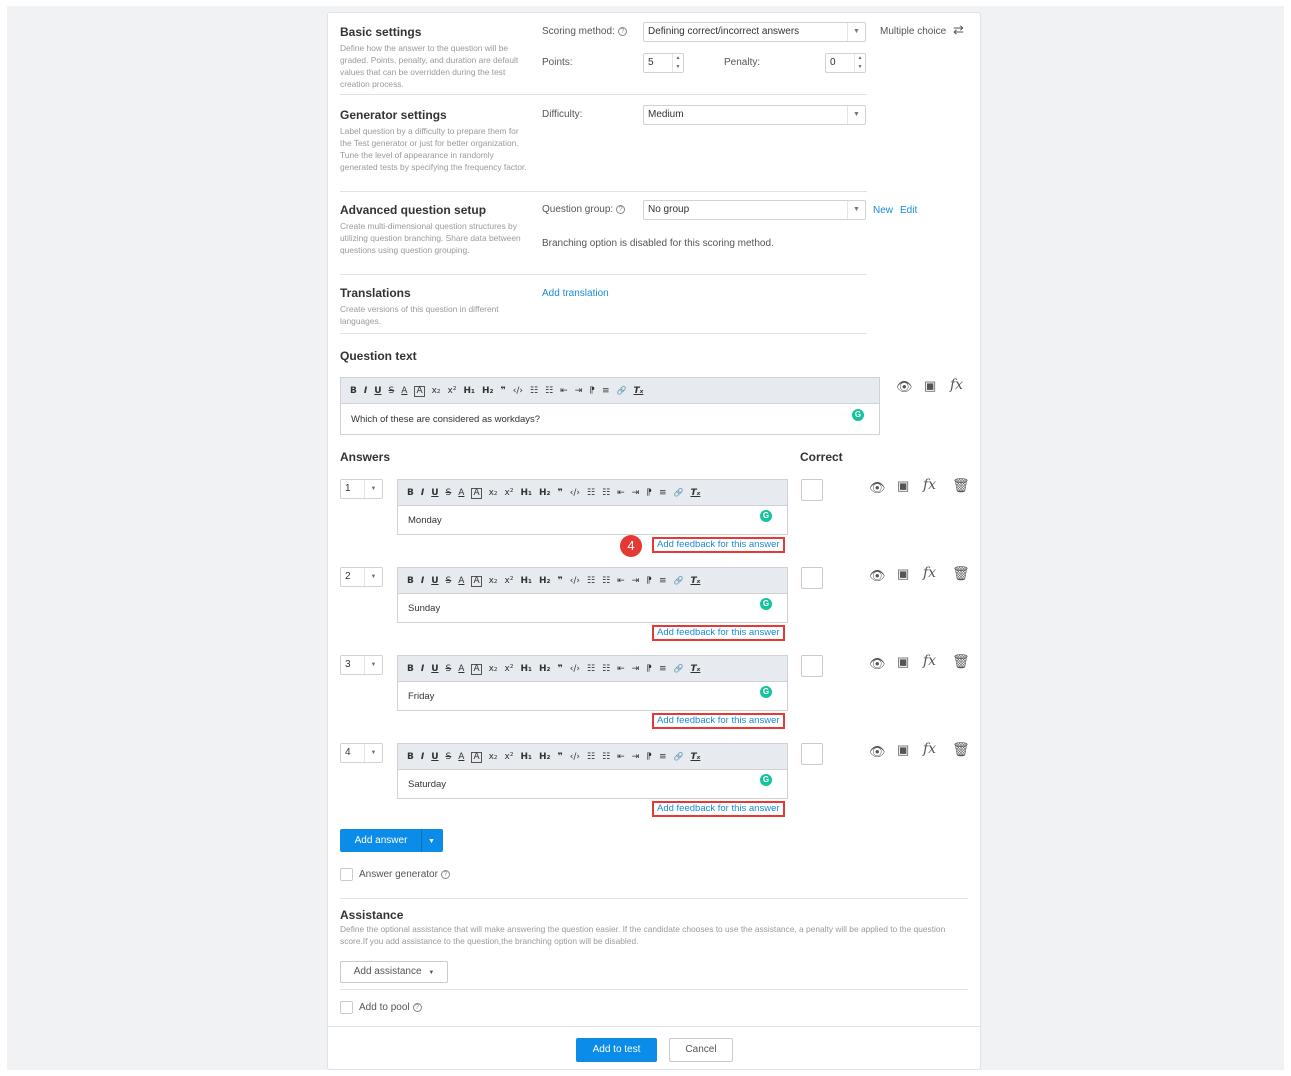 Image resolution: width=1291 pixels, height=1076 pixels. What do you see at coordinates (361, 577) in the screenshot?
I see `answer-number-select: 2 ▼` at bounding box center [361, 577].